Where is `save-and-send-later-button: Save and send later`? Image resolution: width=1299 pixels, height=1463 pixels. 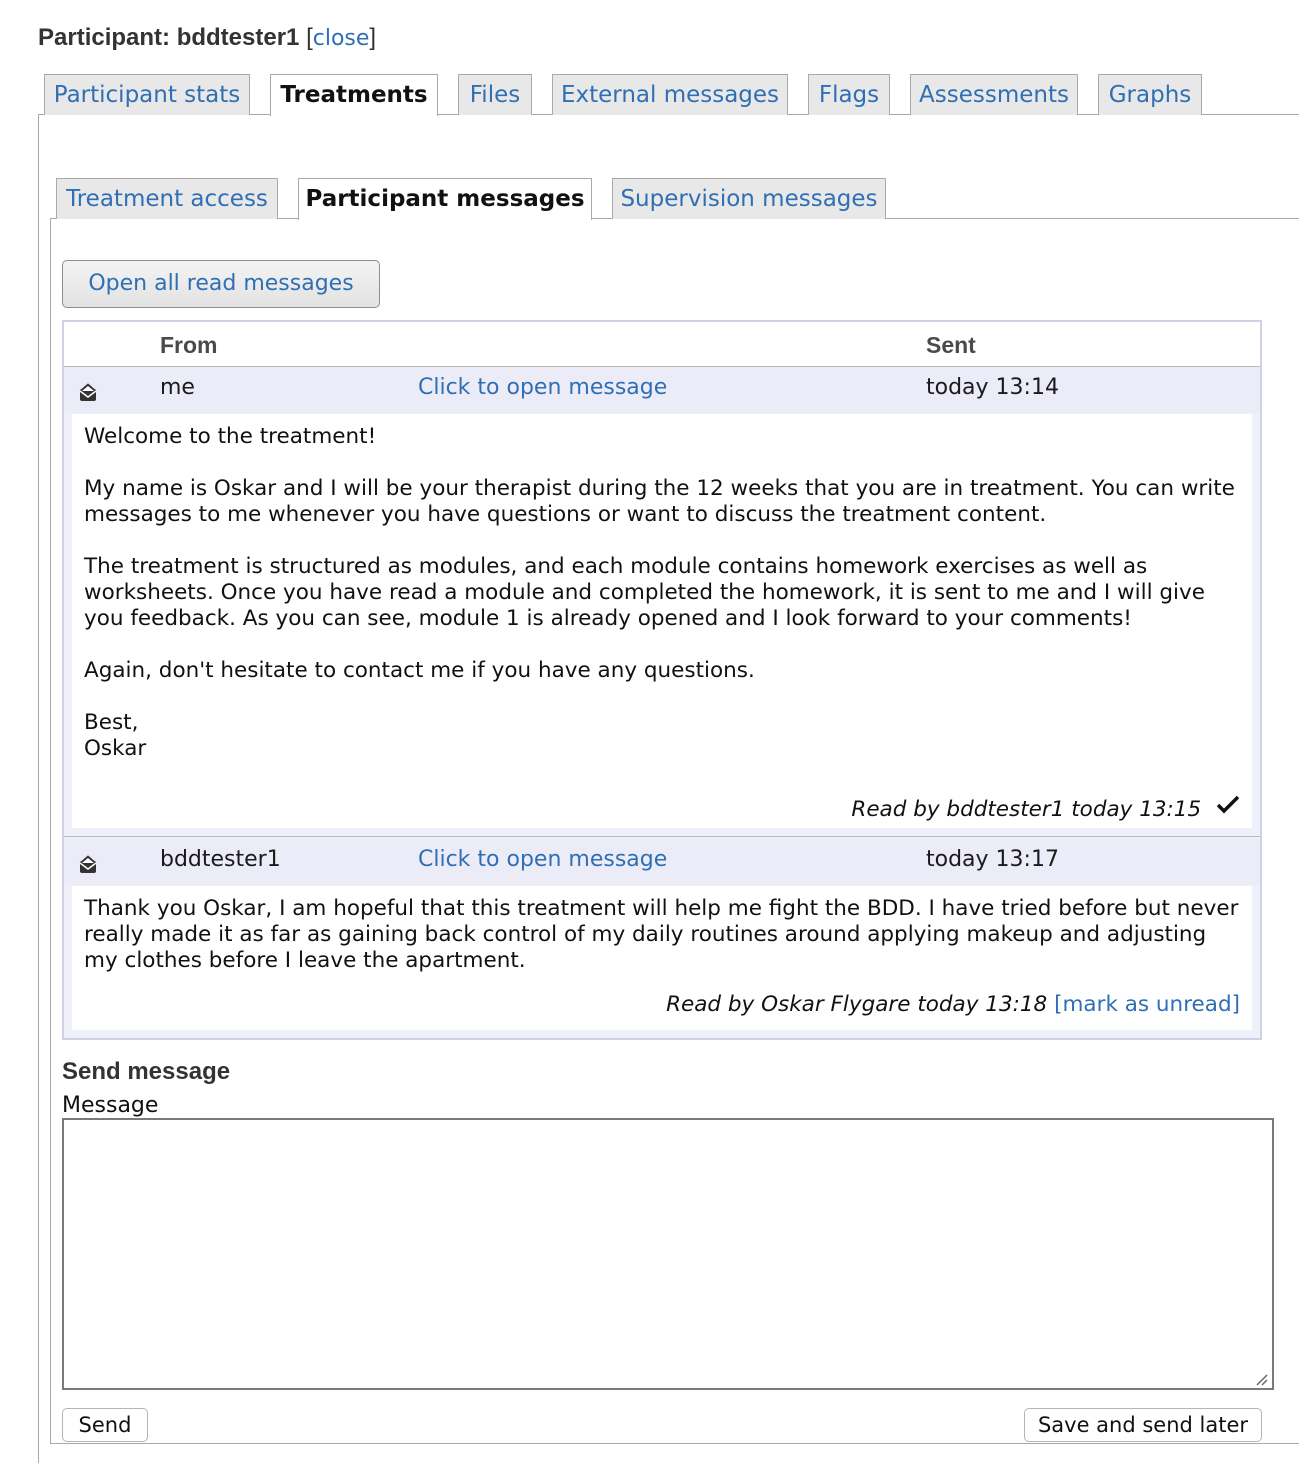 save-and-send-later-button: Save and send later is located at coordinates (1143, 1425).